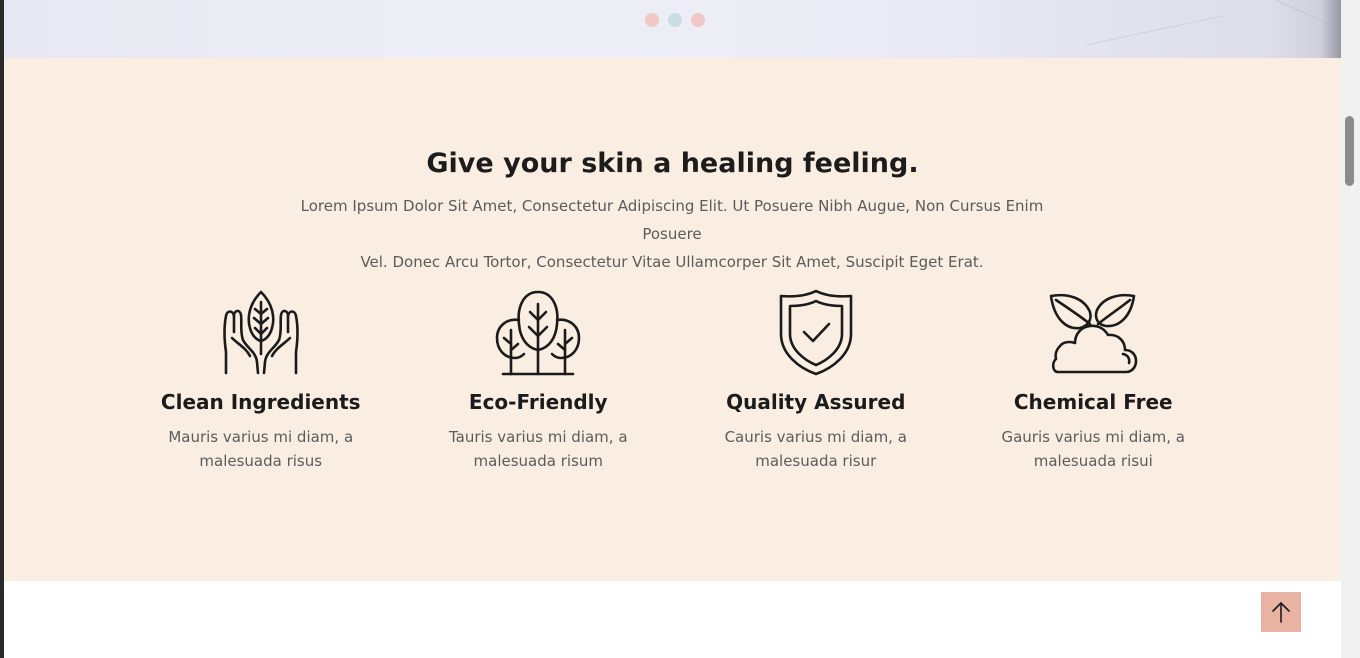 The width and height of the screenshot is (1360, 658). I want to click on feature-description: Mauris varius mi diam, a malesuada risus, so click(261, 449).